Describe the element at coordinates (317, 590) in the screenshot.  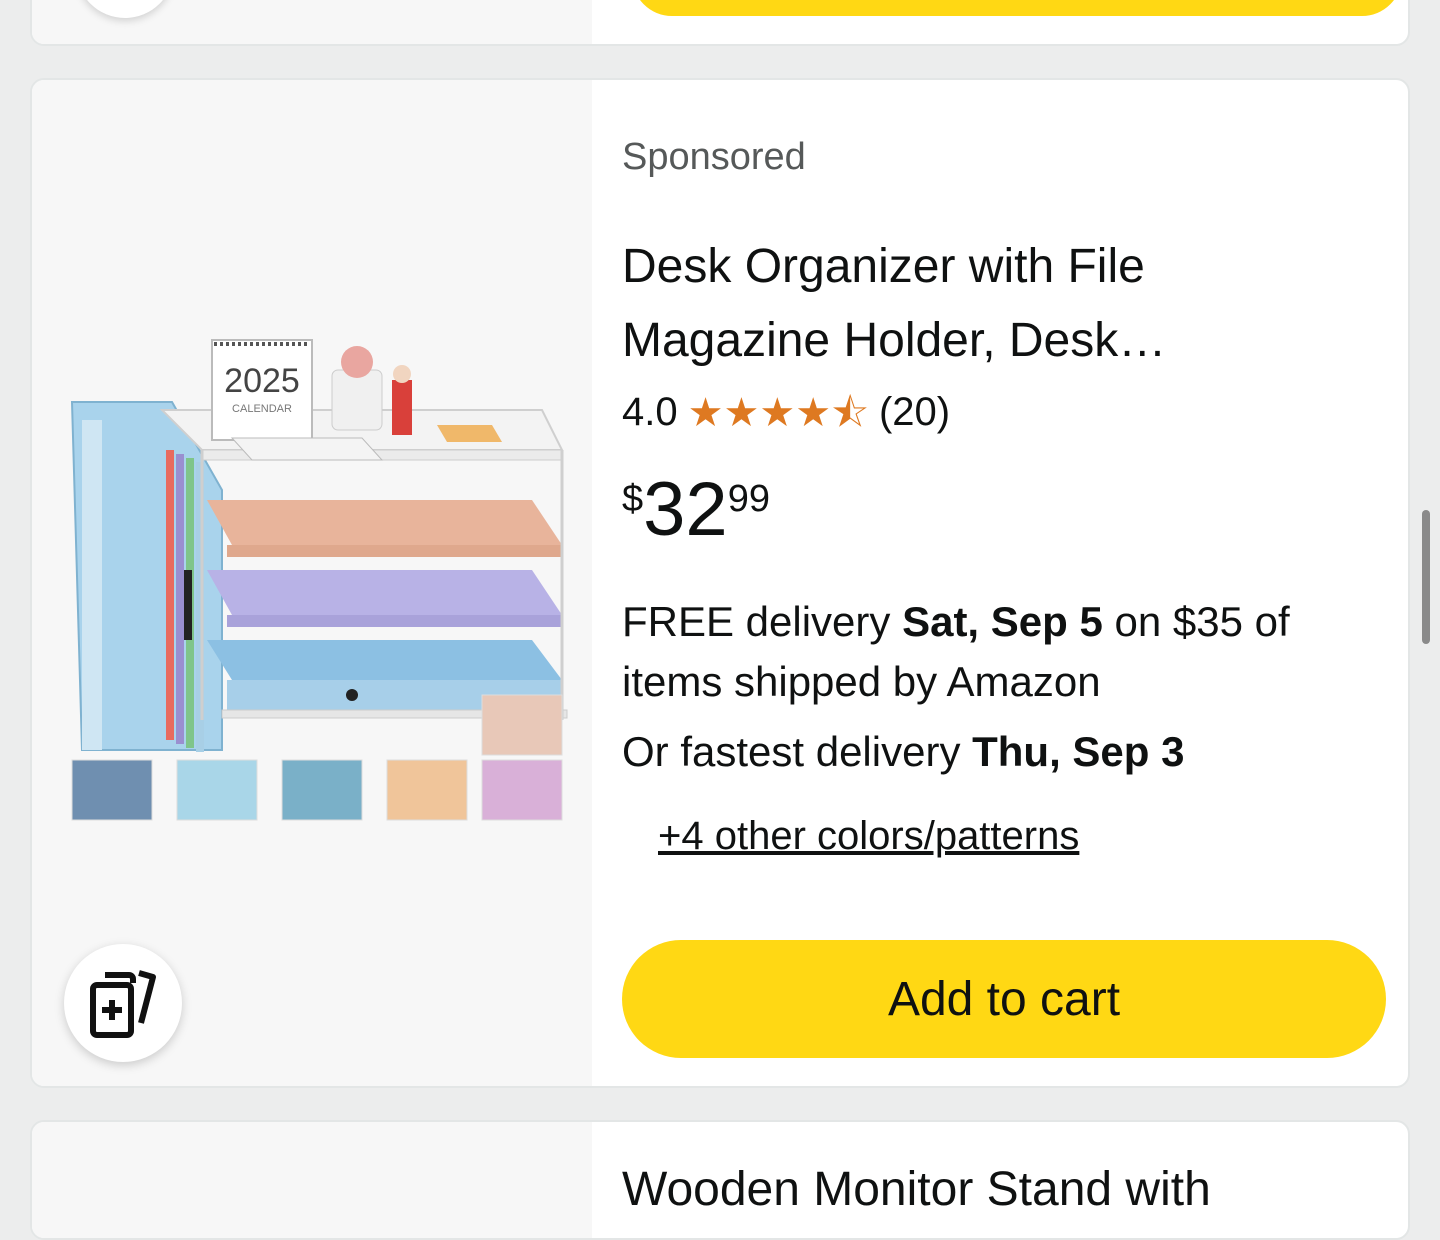
I see `product-image: 2025 CALENDAR` at that location.